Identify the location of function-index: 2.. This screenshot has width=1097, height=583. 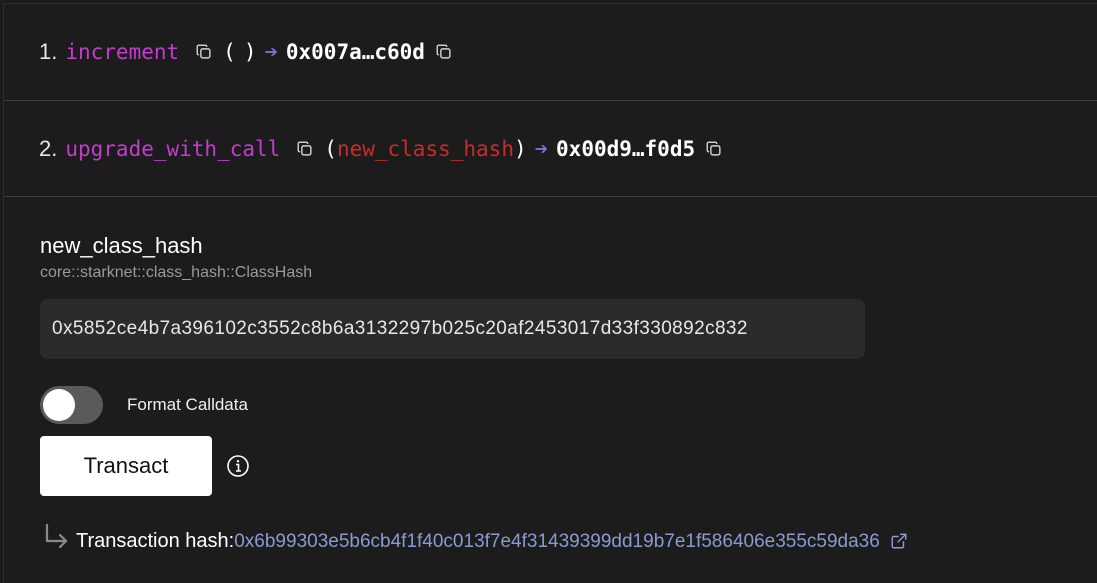
(48, 148).